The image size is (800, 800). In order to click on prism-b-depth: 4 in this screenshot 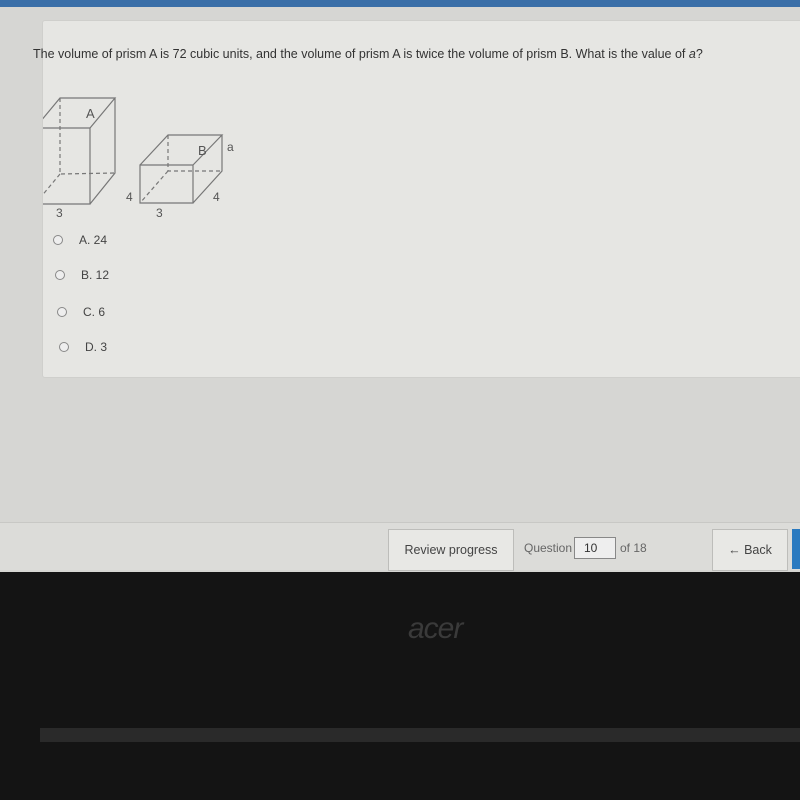, I will do `click(216, 197)`.